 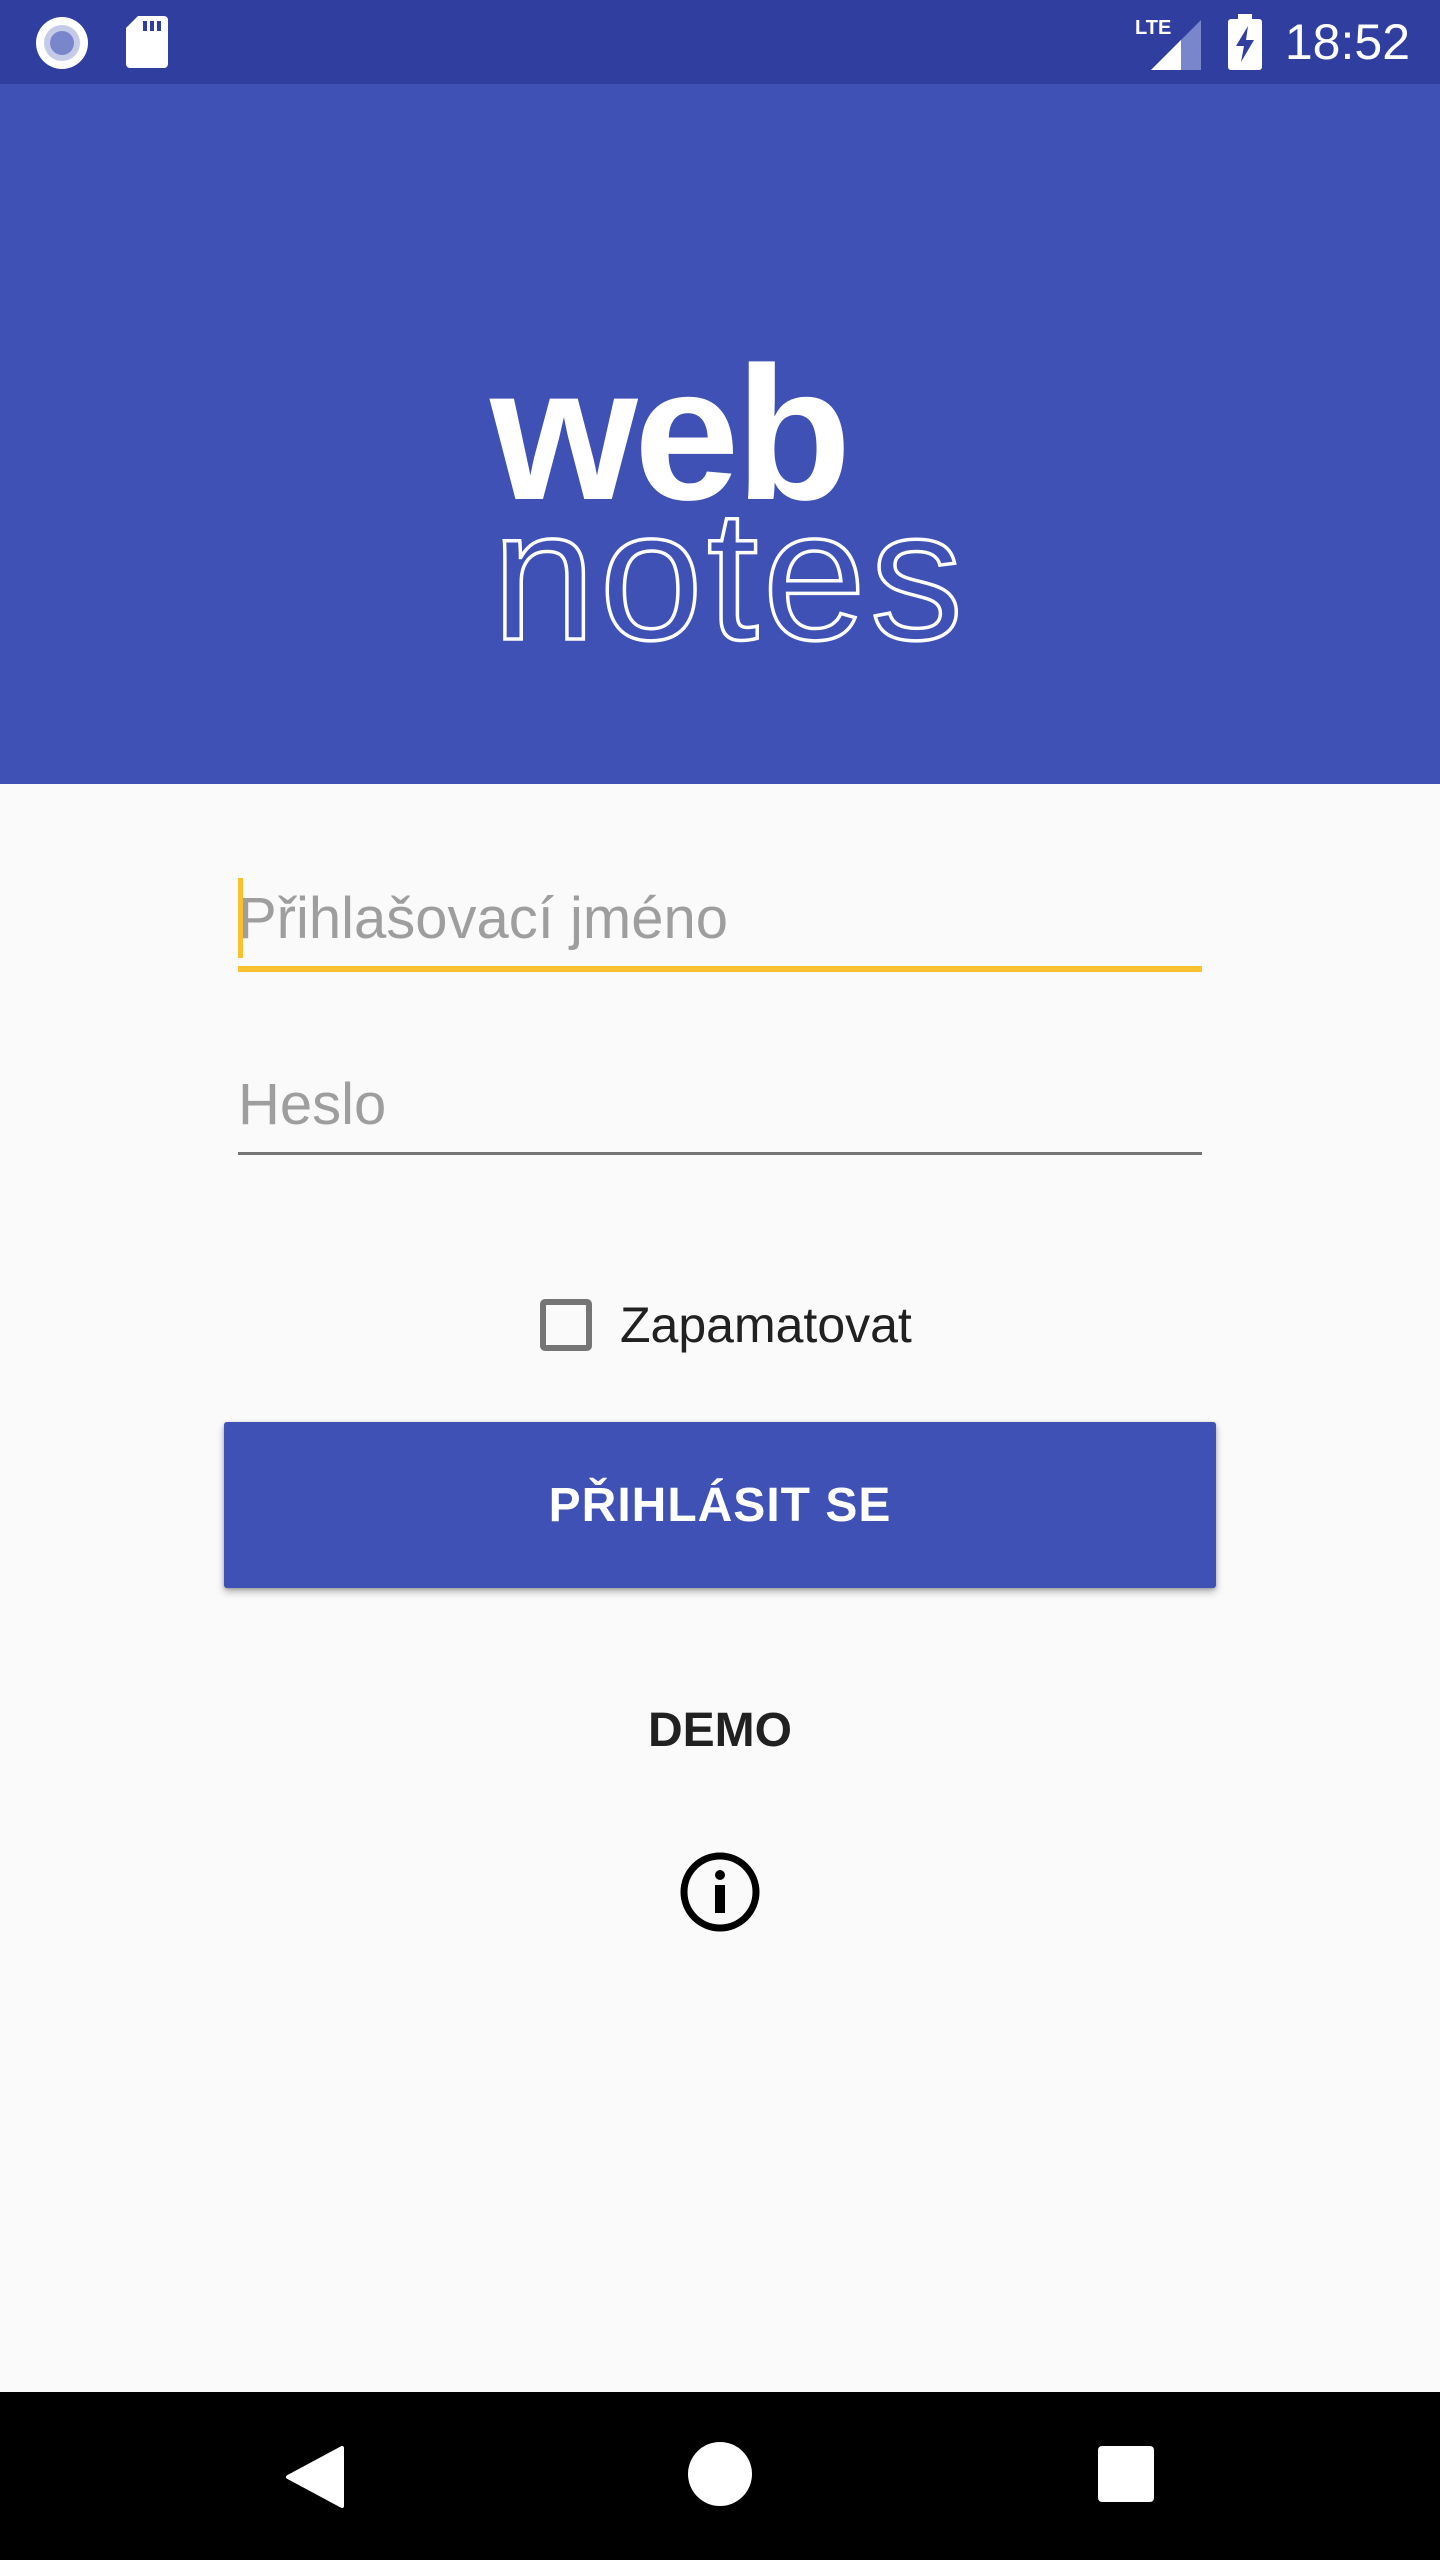 I want to click on navigation-bar, so click(x=720, y=2476).